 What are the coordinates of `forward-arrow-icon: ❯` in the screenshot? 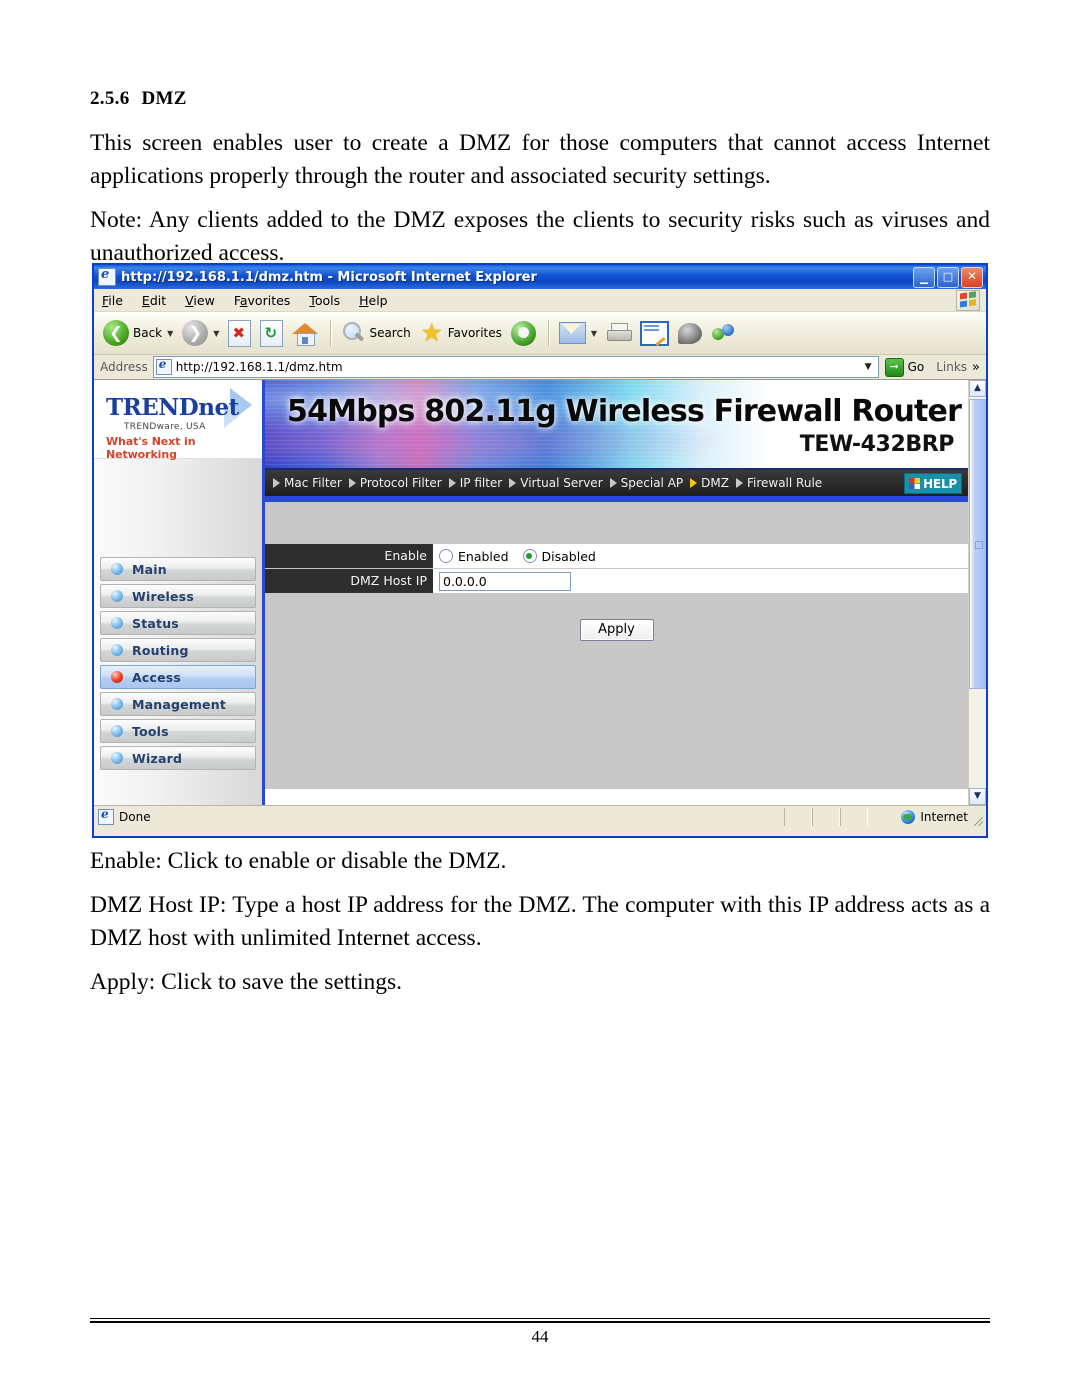 It's located at (195, 333).